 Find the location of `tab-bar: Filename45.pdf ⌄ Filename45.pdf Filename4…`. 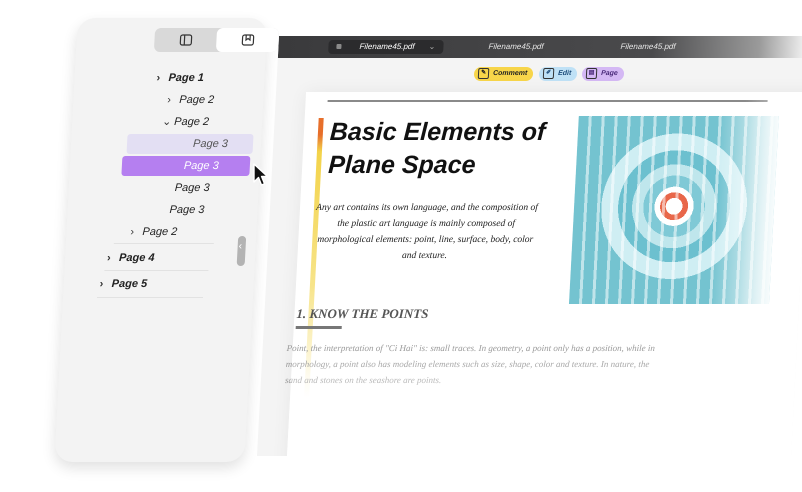

tab-bar: Filename45.pdf ⌄ Filename45.pdf Filename4… is located at coordinates (539, 47).